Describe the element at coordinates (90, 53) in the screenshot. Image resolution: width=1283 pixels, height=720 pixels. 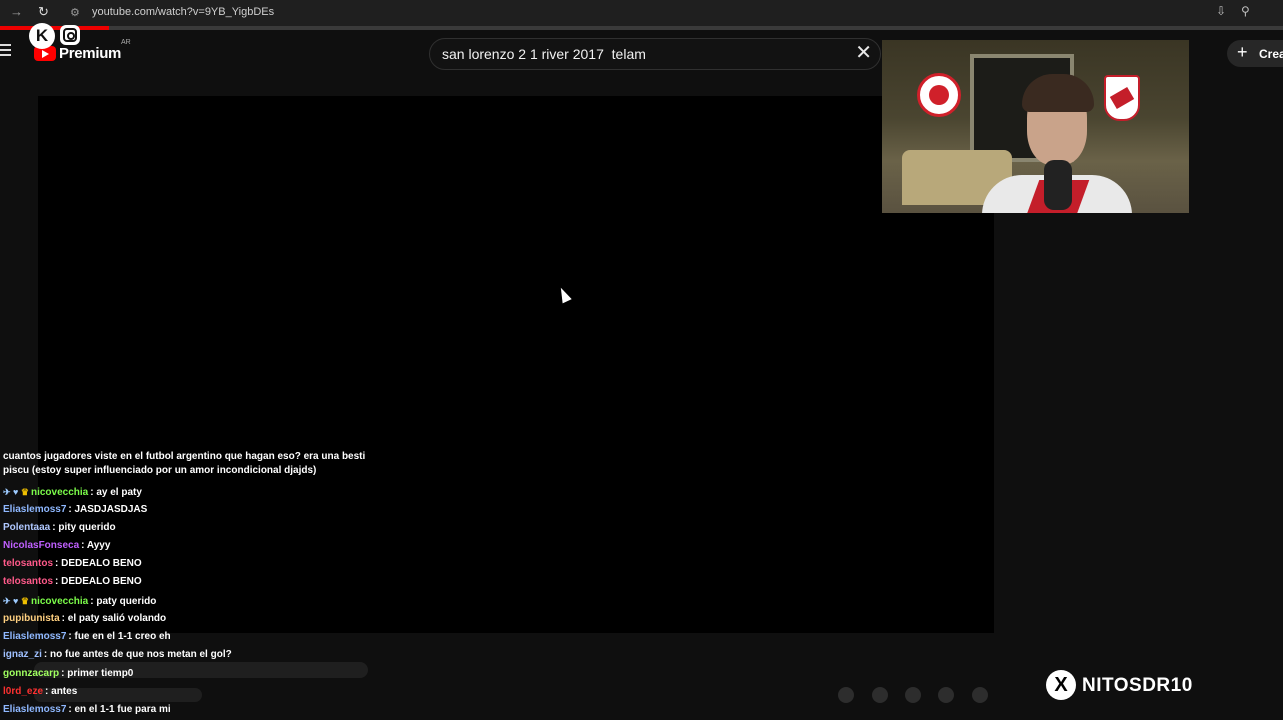
I see `brand-label: Premium` at that location.